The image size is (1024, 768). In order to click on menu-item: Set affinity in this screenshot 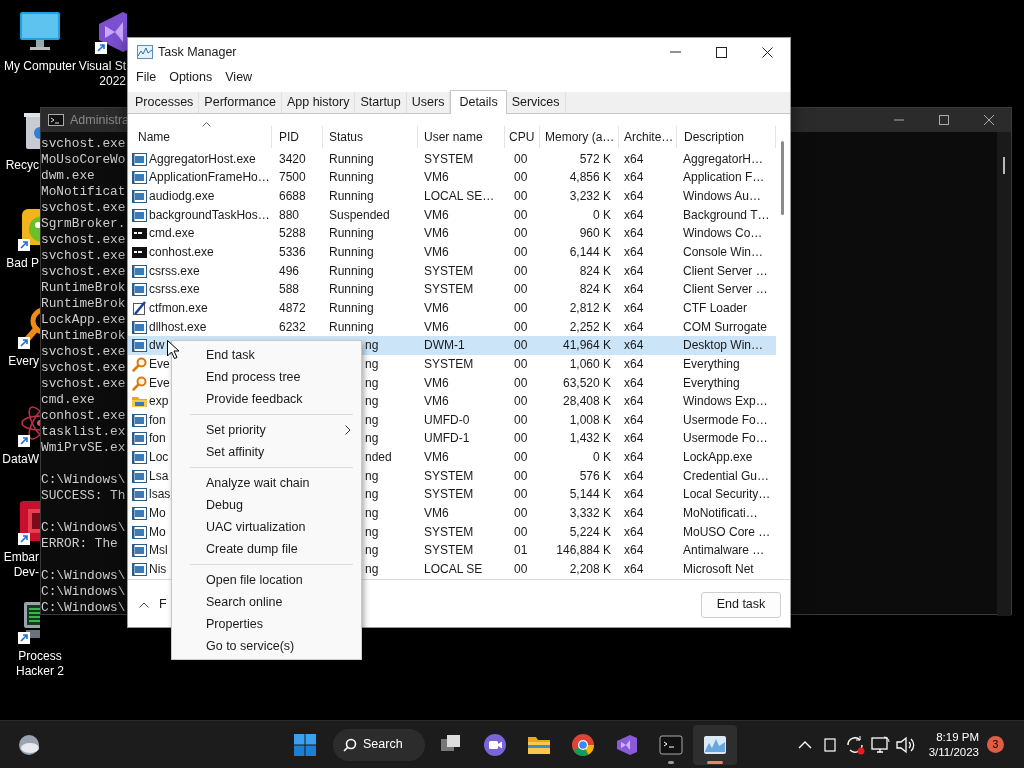, I will do `click(266, 452)`.